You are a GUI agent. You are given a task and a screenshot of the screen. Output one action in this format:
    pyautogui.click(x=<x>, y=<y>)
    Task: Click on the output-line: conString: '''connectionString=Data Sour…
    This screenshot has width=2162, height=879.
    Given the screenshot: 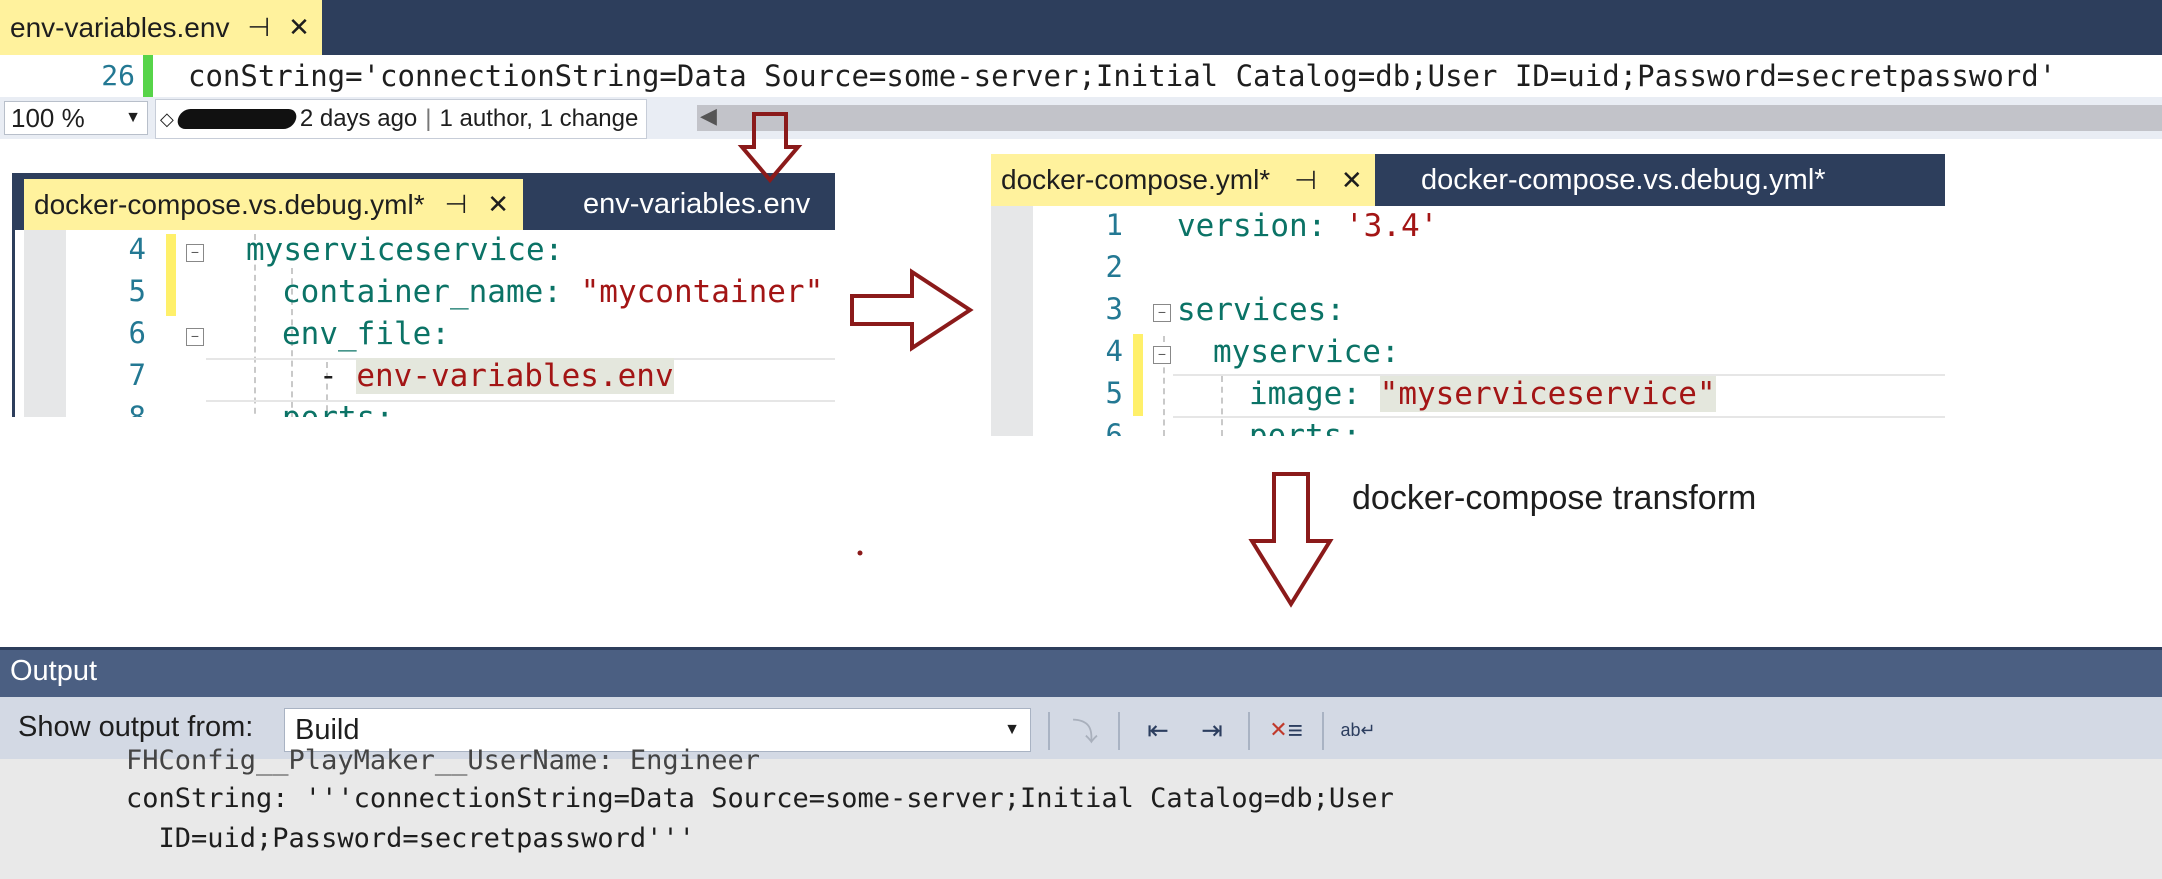 What is the action you would take?
    pyautogui.click(x=760, y=798)
    